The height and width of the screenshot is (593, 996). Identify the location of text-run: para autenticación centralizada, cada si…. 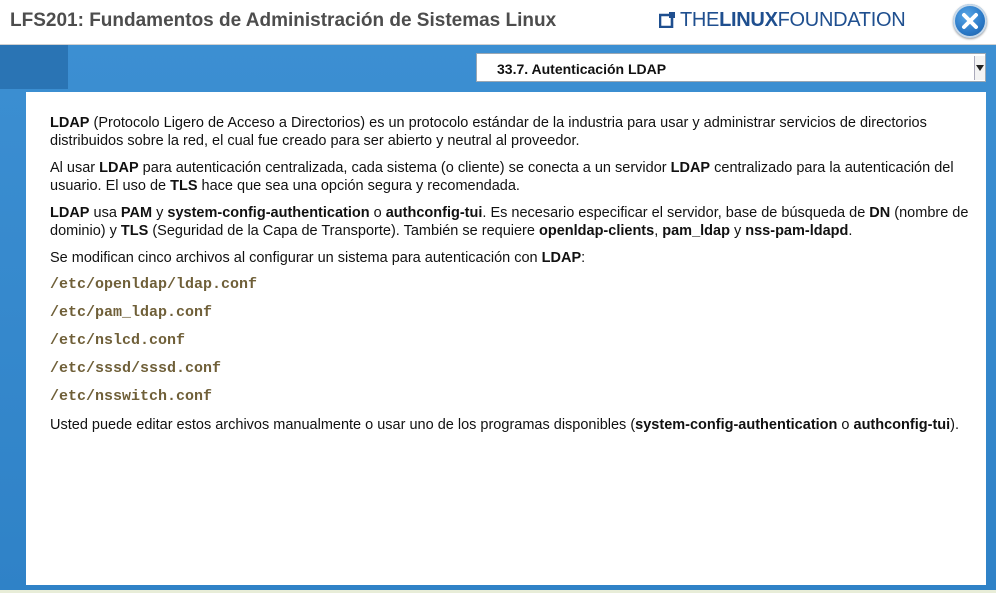
(404, 168).